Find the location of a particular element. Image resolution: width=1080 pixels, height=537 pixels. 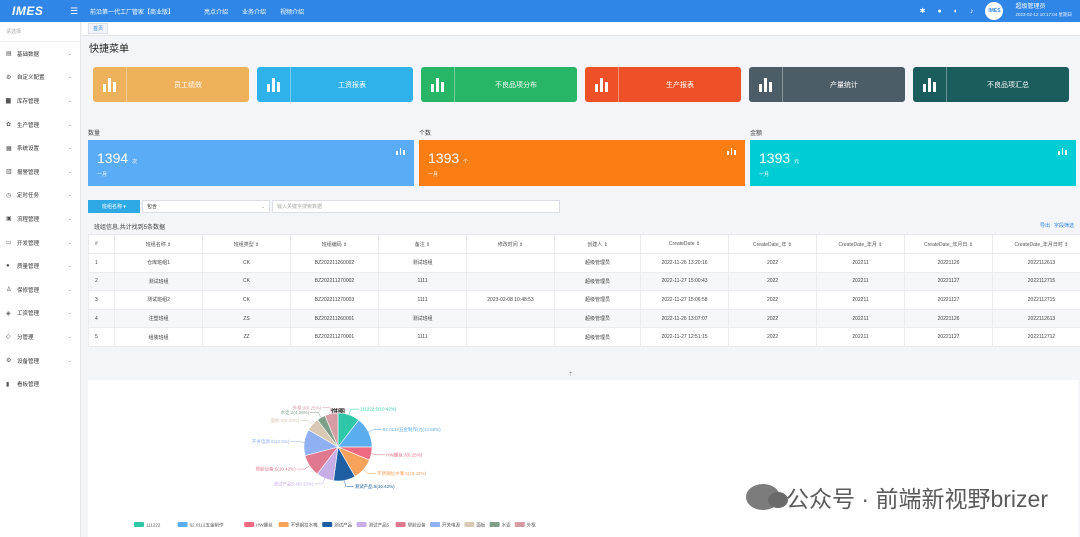

table-cell: 2022112712 is located at coordinates (1036, 337).